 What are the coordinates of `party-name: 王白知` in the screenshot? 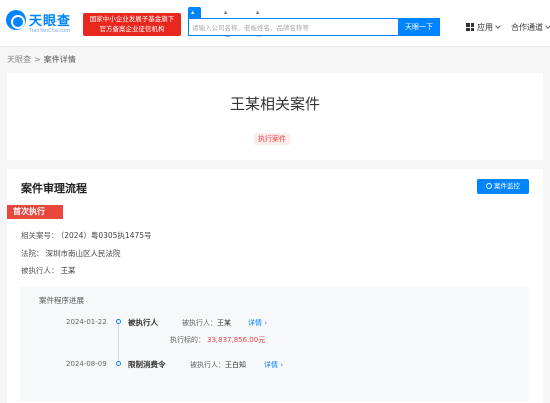 It's located at (235, 365).